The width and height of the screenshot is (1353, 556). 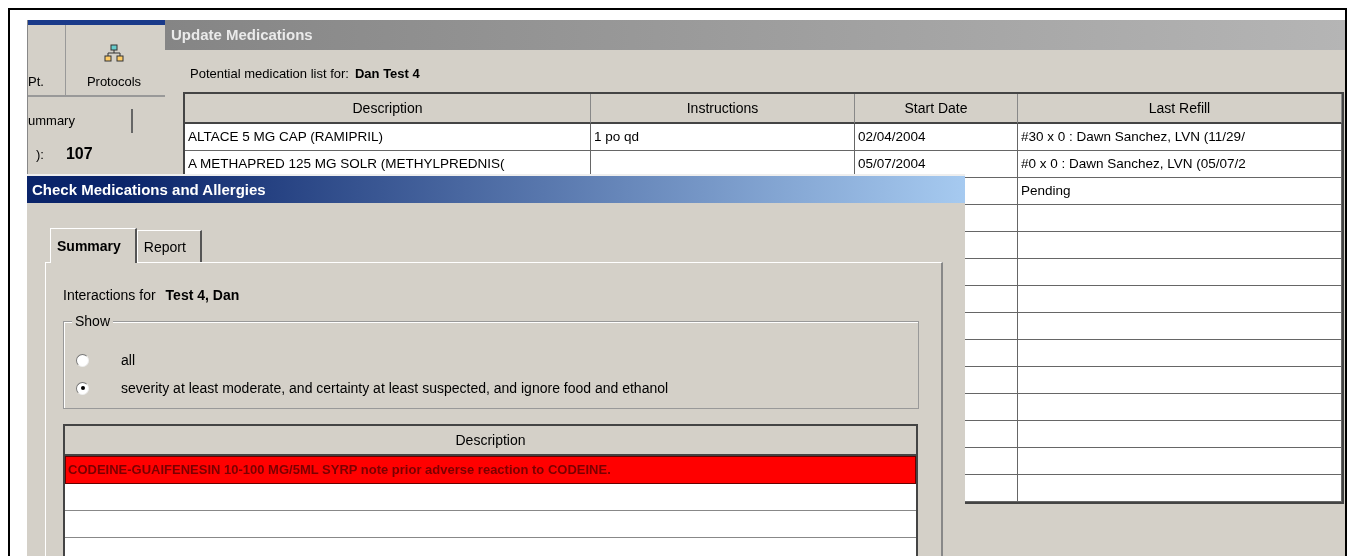 I want to click on table-cell: ALTACE 5 MG CAP (RAMIPRIL), so click(x=388, y=137).